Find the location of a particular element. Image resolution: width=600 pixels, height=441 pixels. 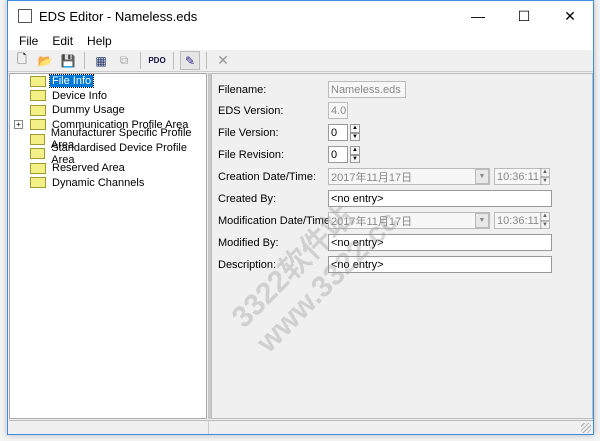

file-version-stepper: ▲ ▼ is located at coordinates (355, 132).